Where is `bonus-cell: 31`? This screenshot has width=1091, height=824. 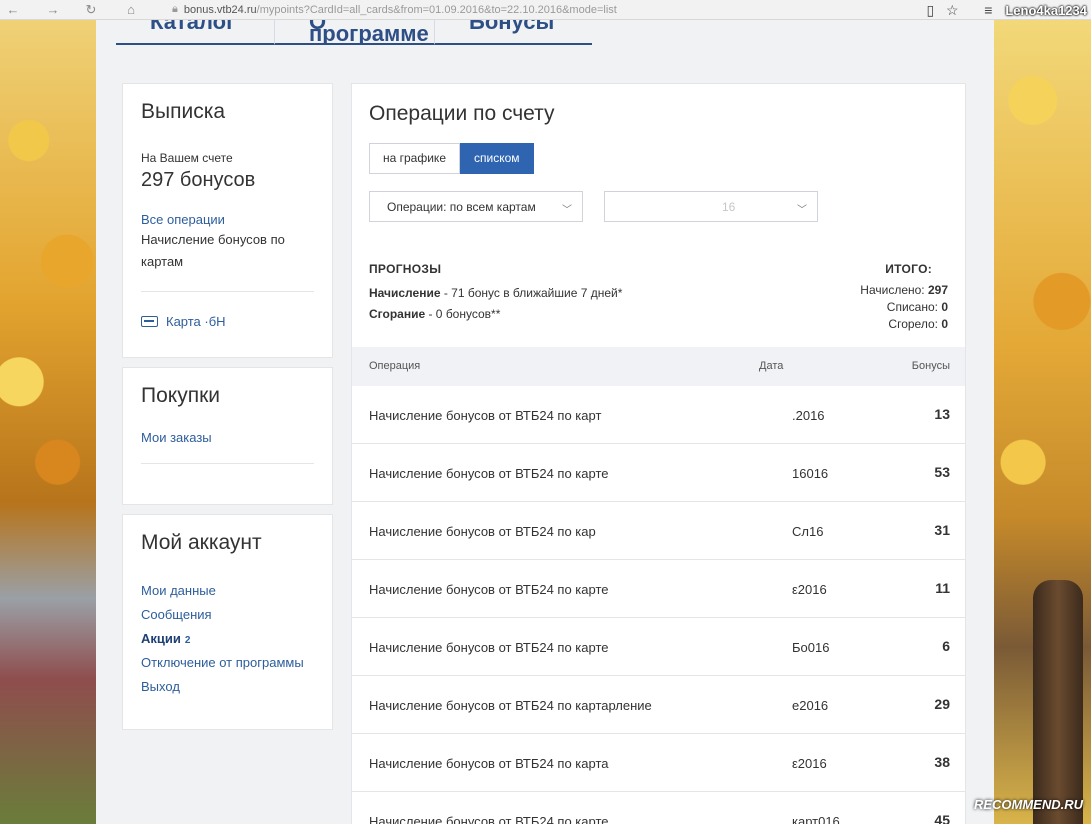 bonus-cell: 31 is located at coordinates (942, 530).